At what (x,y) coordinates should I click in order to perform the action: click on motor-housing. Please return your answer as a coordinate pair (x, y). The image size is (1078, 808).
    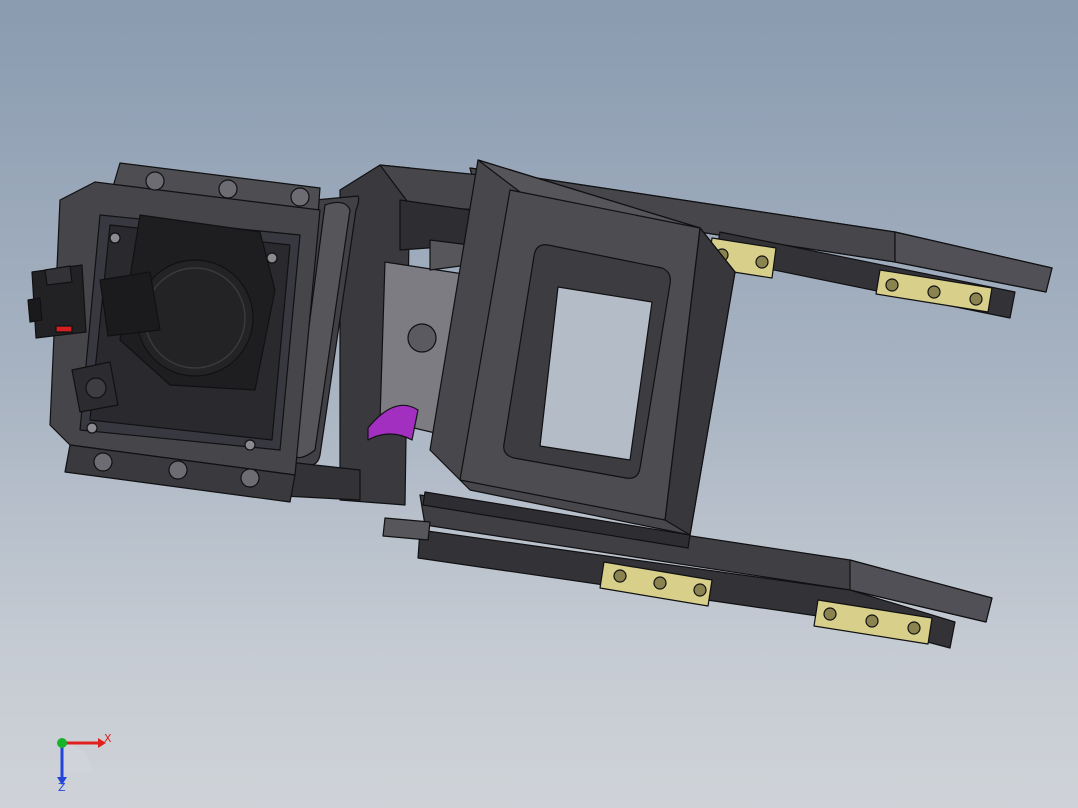
    Looking at the image, I should click on (185, 332).